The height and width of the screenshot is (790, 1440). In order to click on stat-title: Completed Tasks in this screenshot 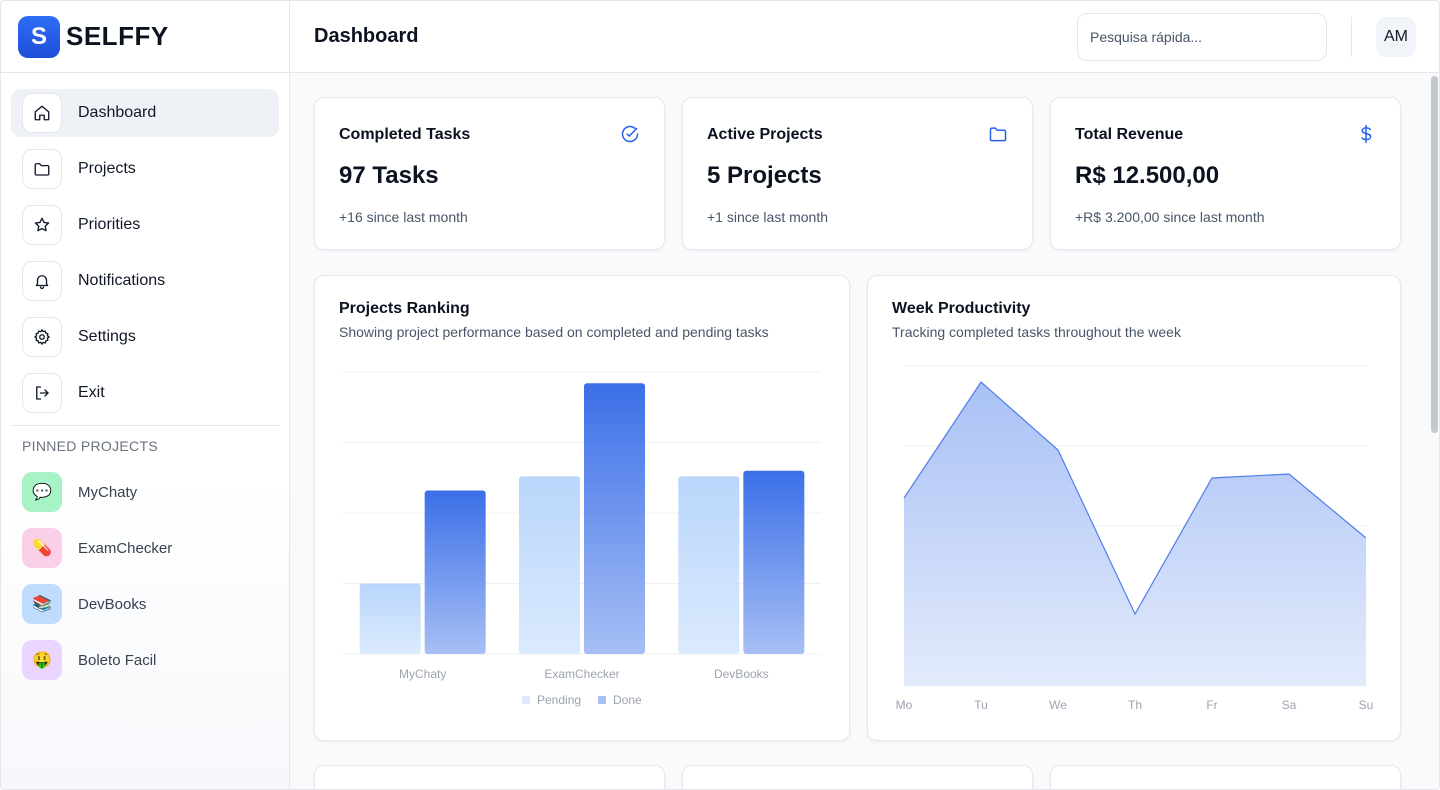, I will do `click(405, 134)`.